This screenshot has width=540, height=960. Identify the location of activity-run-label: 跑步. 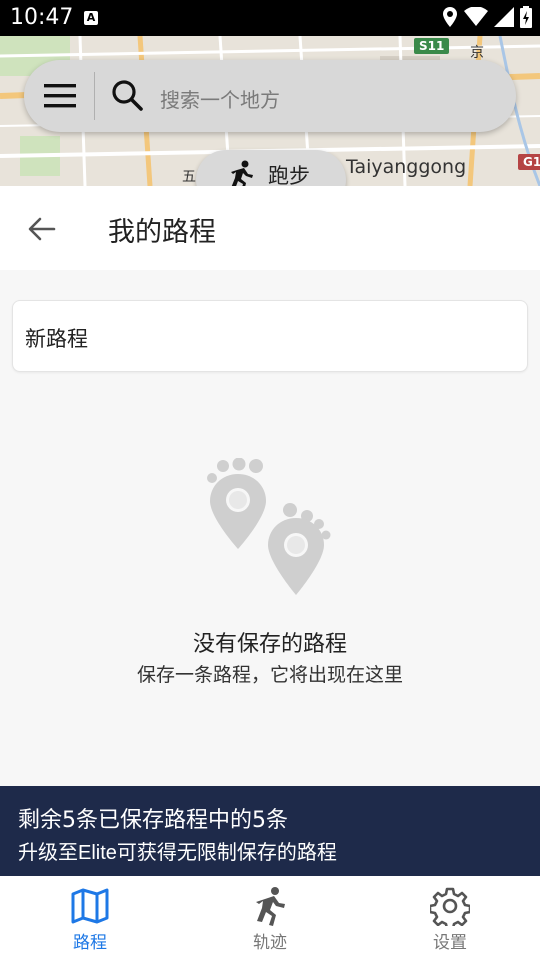
(289, 175).